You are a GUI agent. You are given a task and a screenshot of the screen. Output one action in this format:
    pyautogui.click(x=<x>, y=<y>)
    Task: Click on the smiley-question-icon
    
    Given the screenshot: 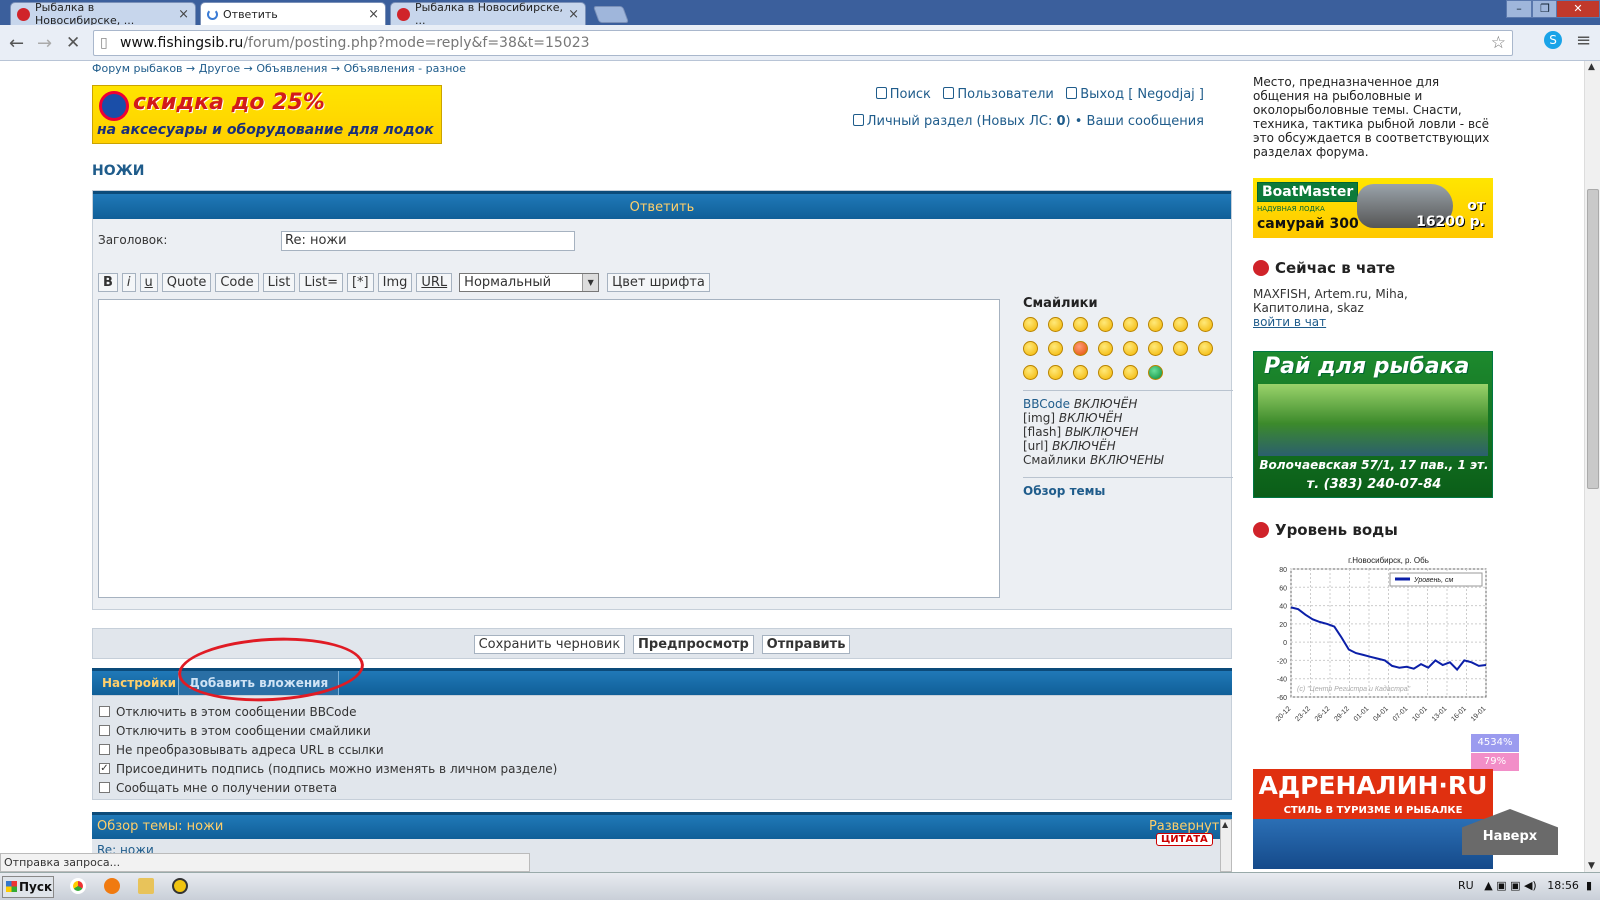 What is the action you would take?
    pyautogui.click(x=1055, y=372)
    